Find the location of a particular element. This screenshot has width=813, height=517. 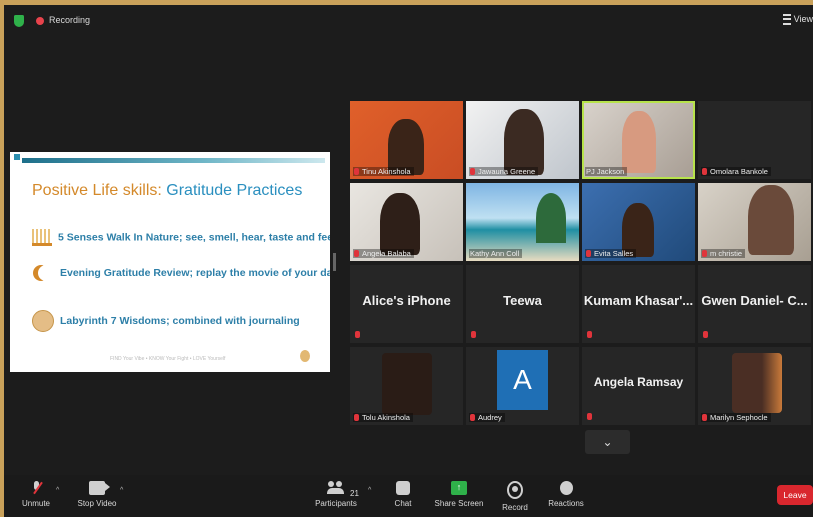

video-tile-off: Alice's iPhone is located at coordinates (406, 304).